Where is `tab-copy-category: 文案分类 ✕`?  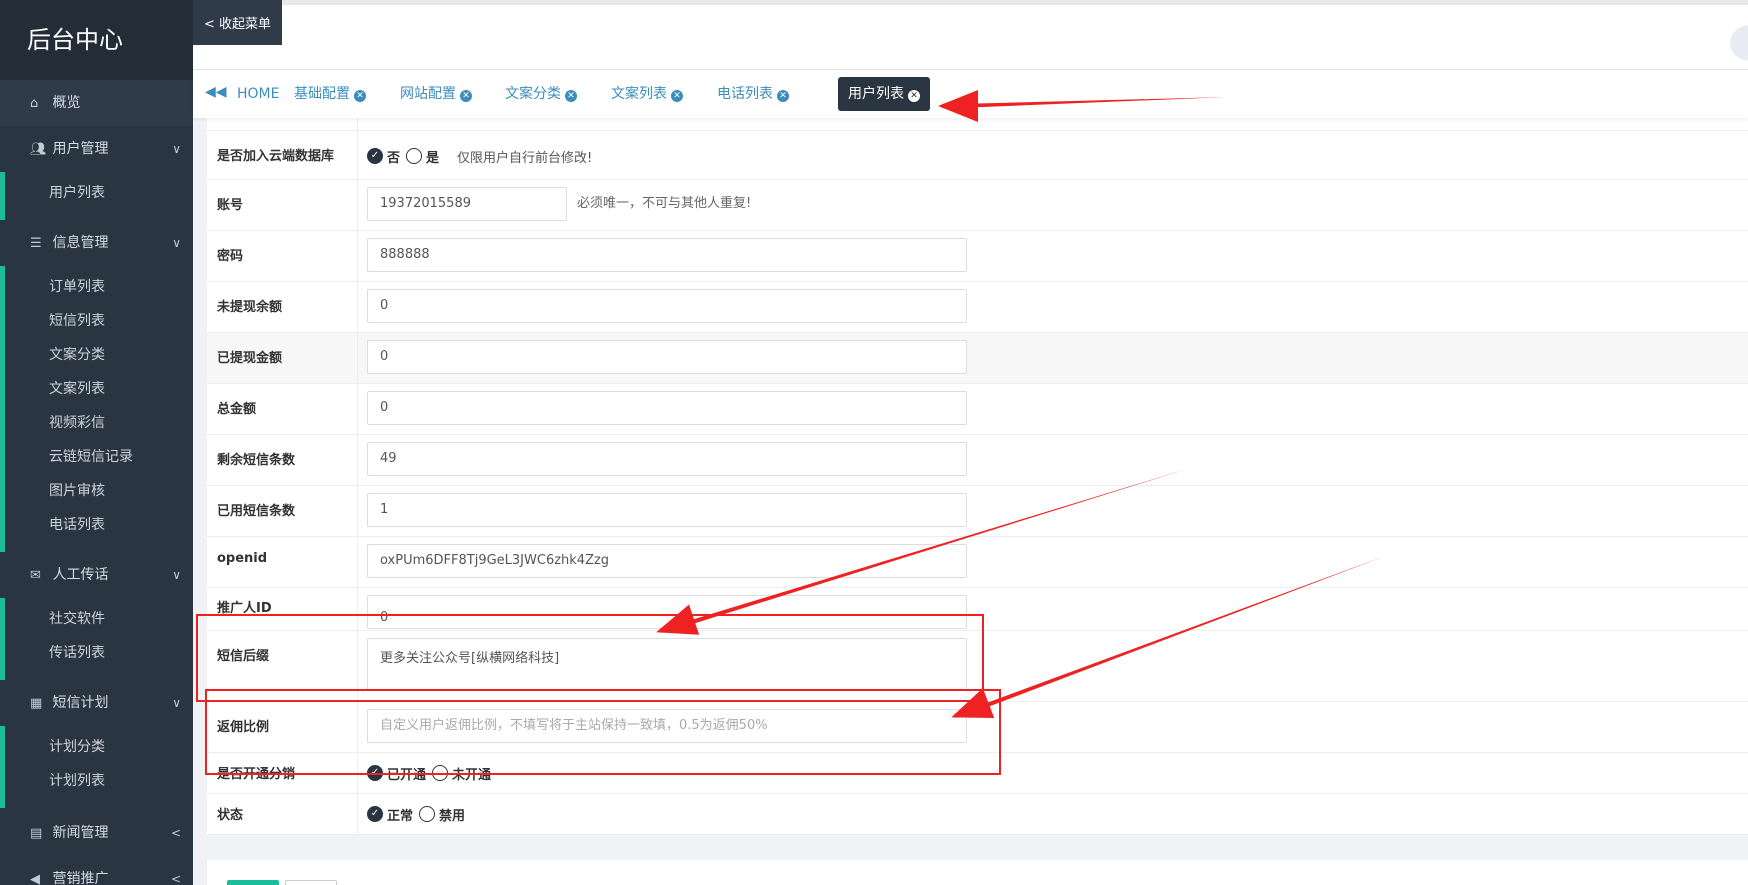
tab-copy-category: 文案分类 ✕ is located at coordinates (541, 94).